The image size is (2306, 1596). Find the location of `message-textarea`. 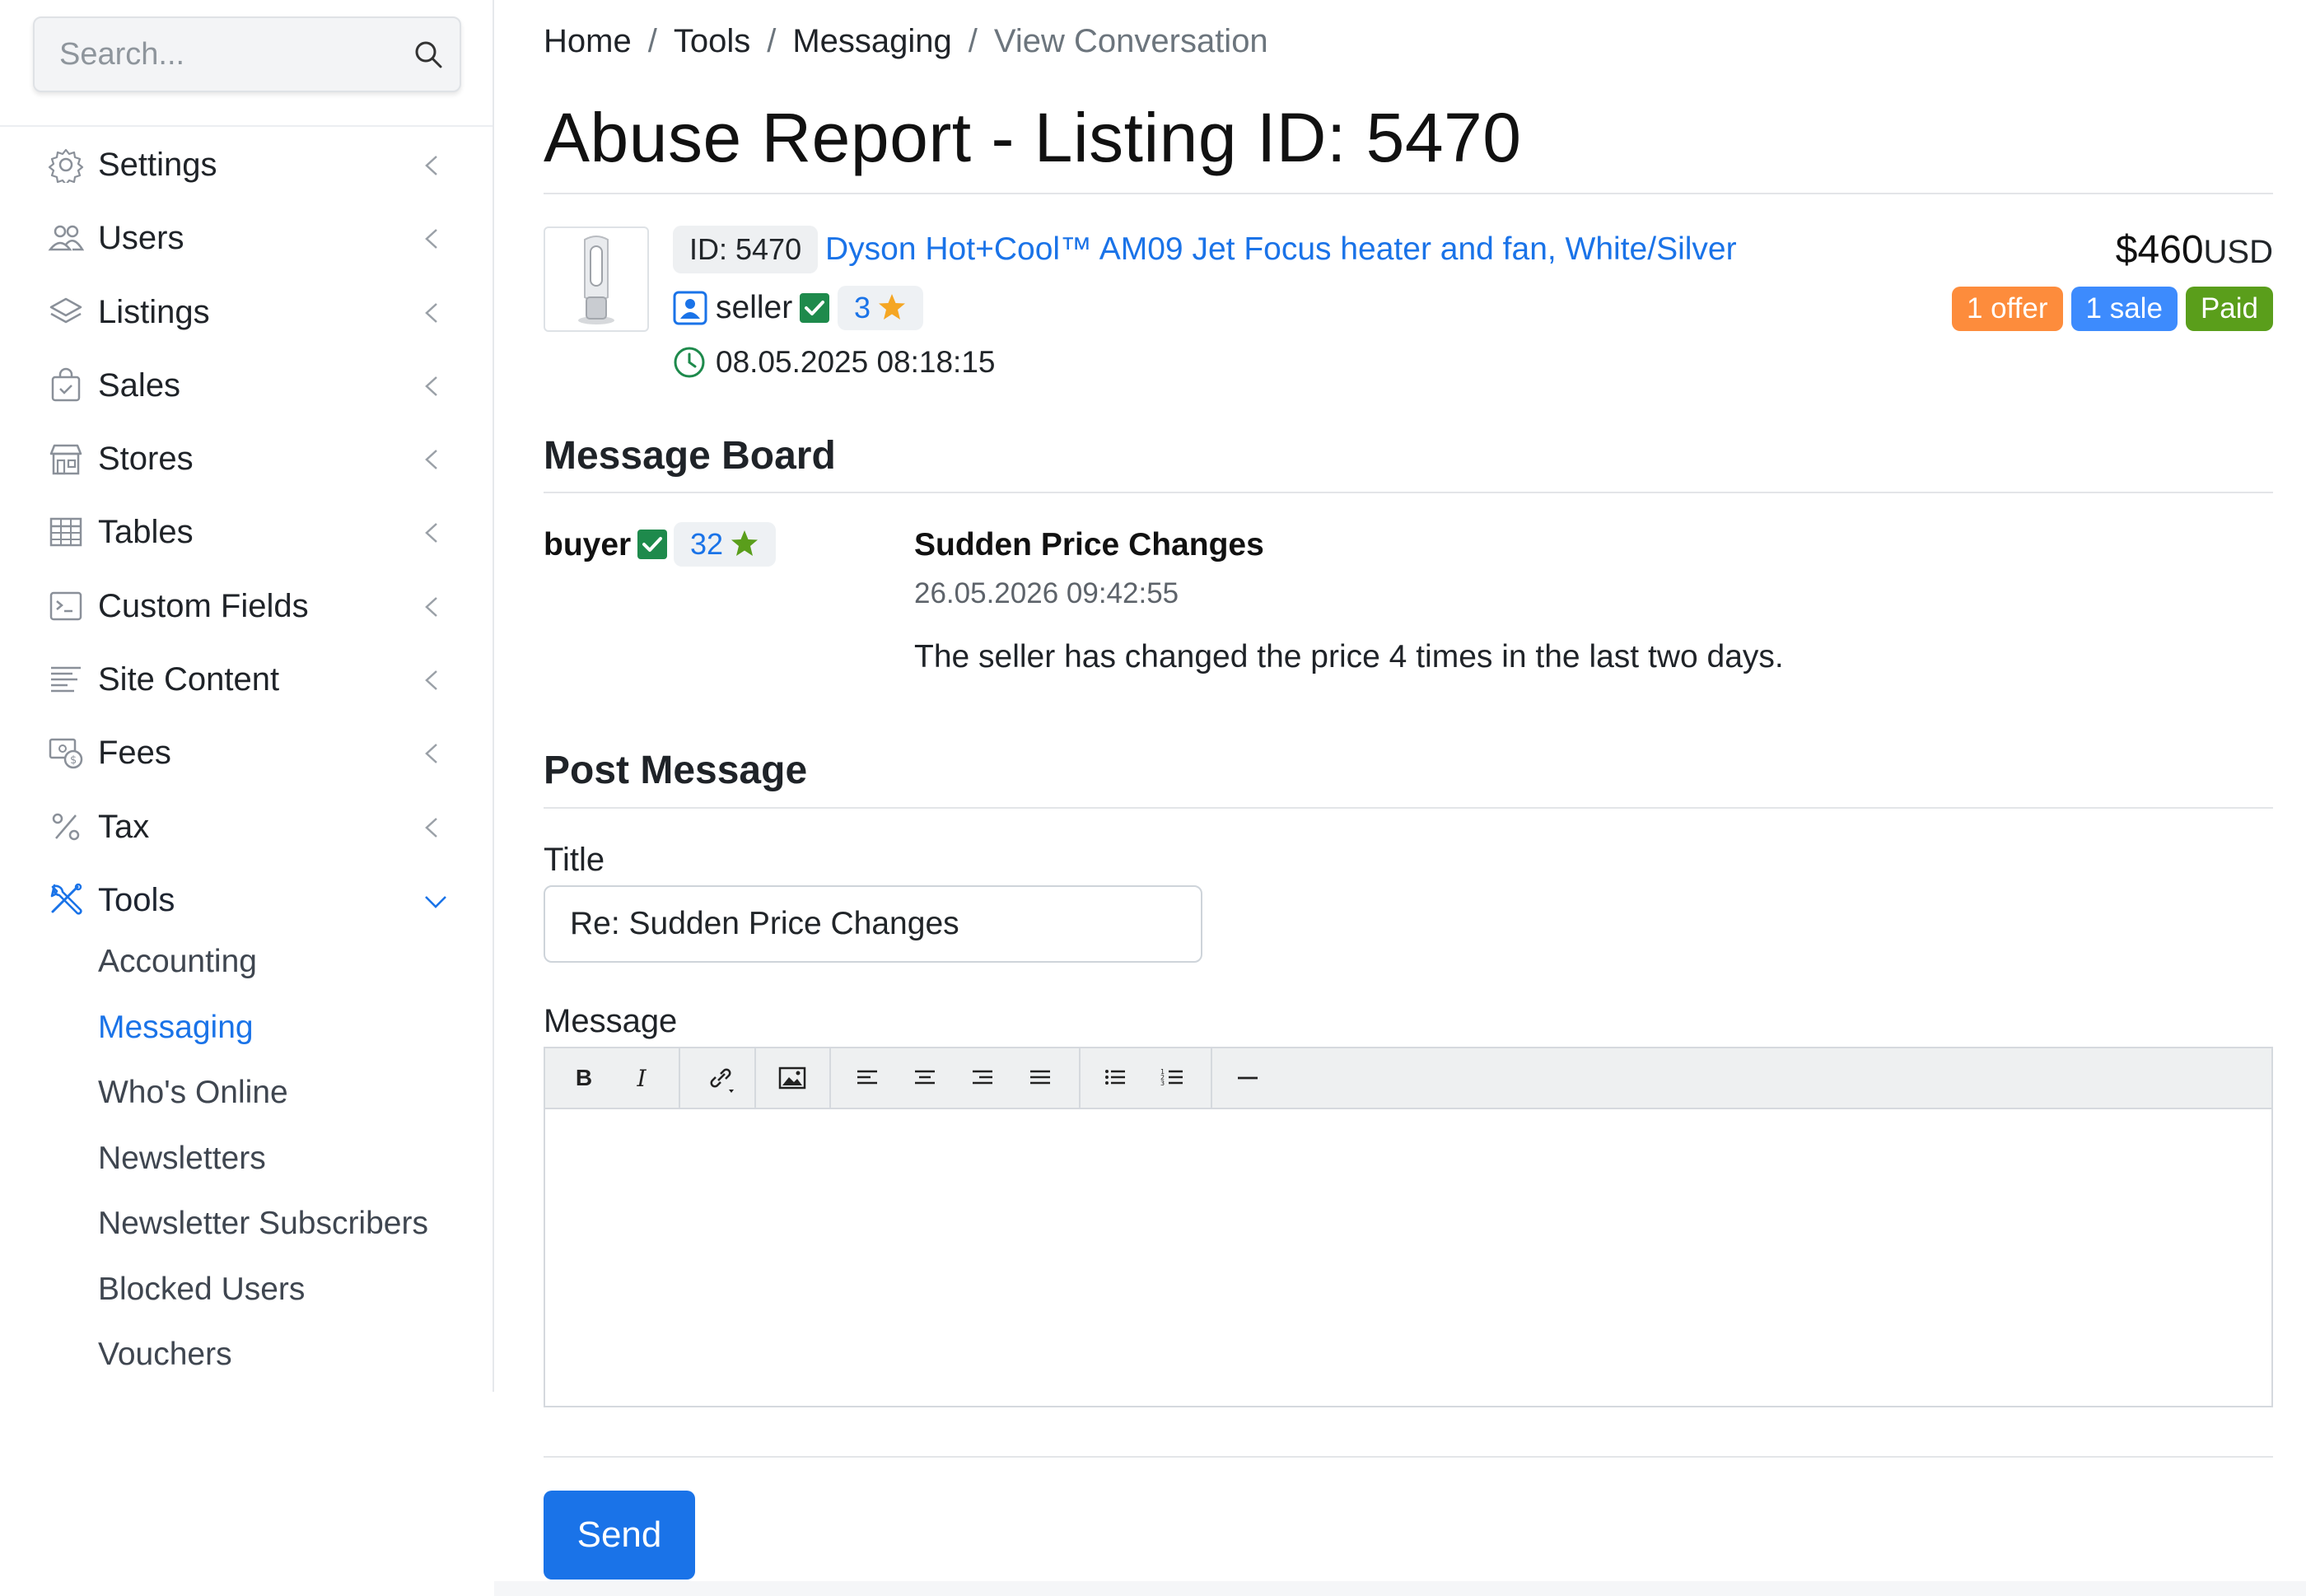

message-textarea is located at coordinates (1408, 1257).